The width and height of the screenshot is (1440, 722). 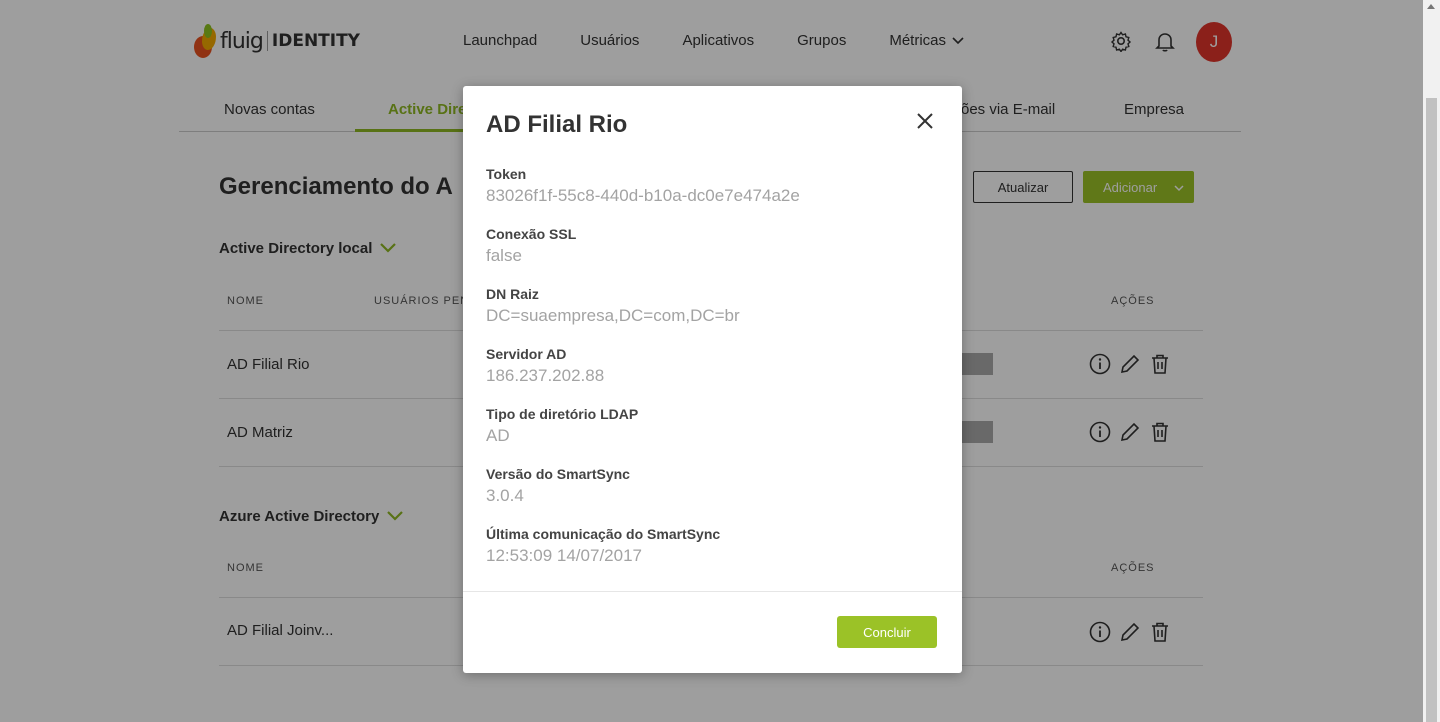 I want to click on field-ldap-type: Tipo de diretório LDAP AD, so click(x=562, y=426).